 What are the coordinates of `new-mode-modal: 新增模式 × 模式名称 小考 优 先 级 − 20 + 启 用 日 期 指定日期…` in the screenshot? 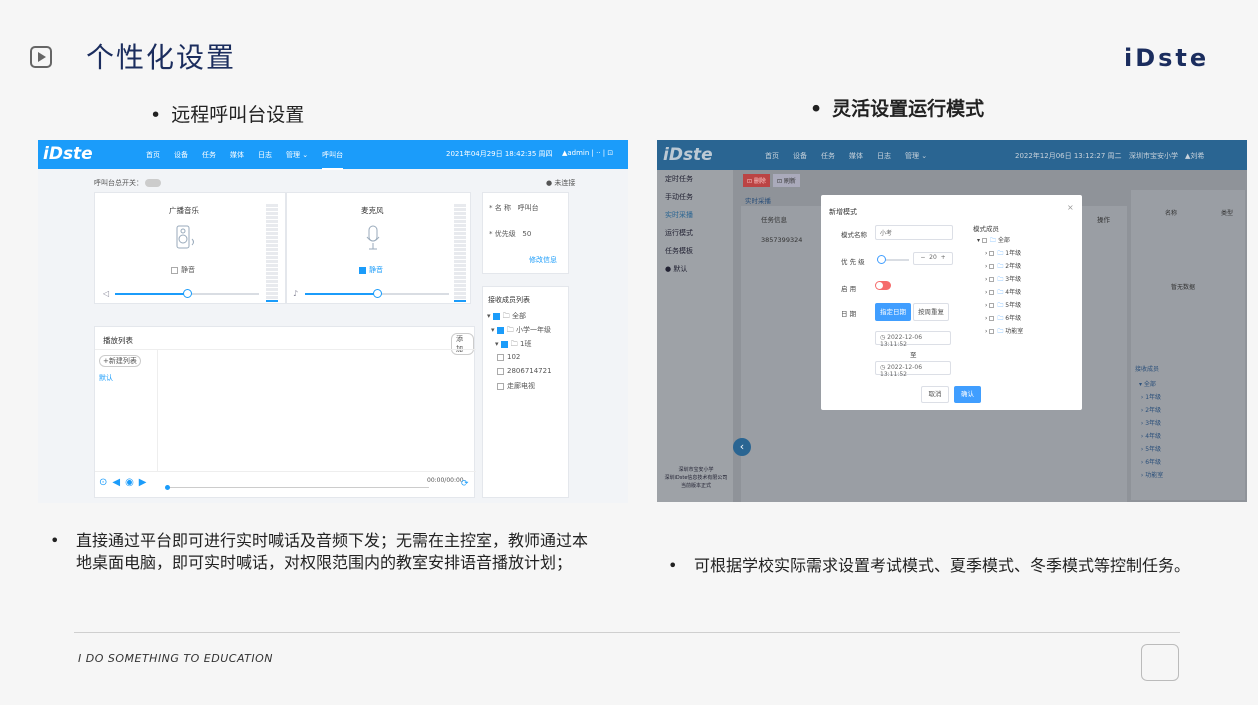 It's located at (951, 302).